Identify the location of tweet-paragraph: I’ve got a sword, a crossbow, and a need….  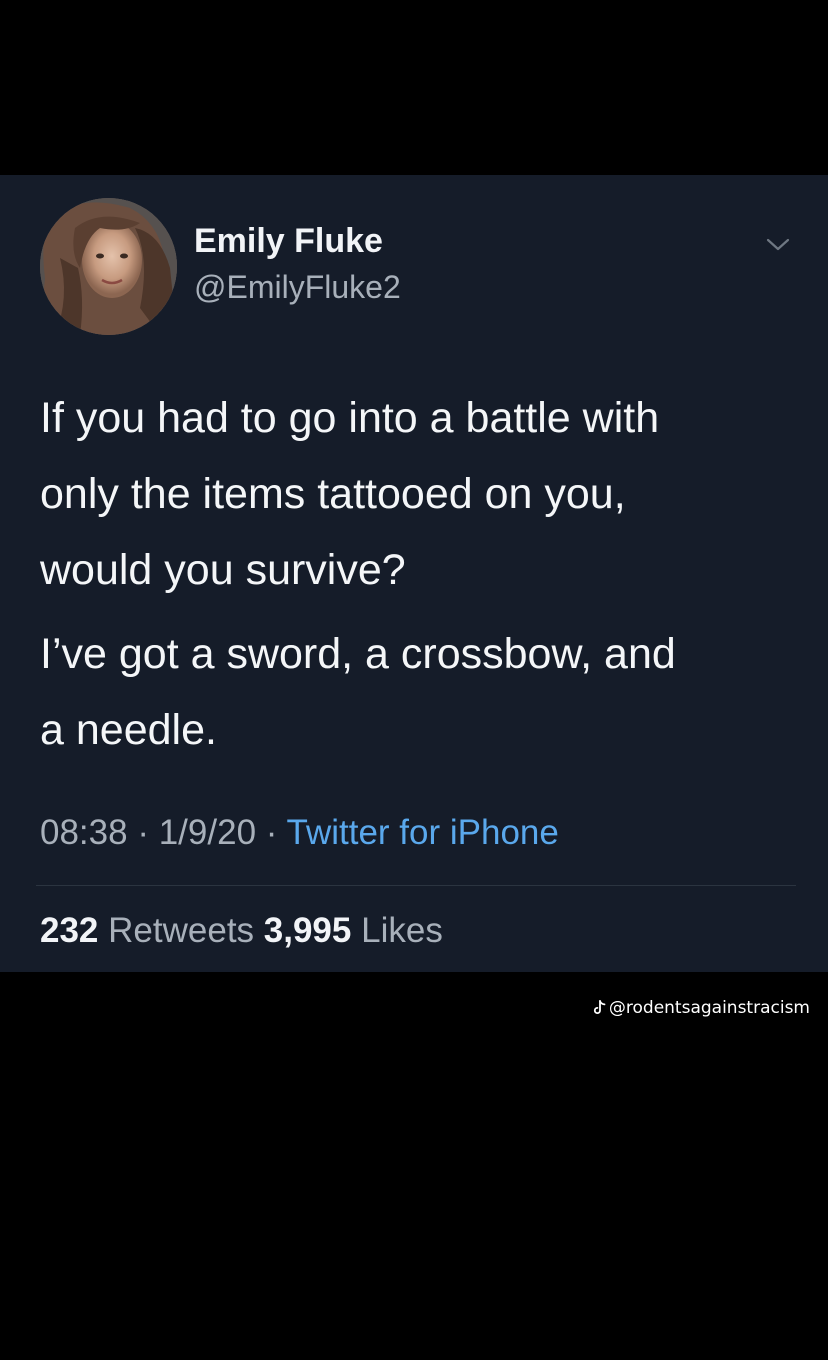
(358, 692).